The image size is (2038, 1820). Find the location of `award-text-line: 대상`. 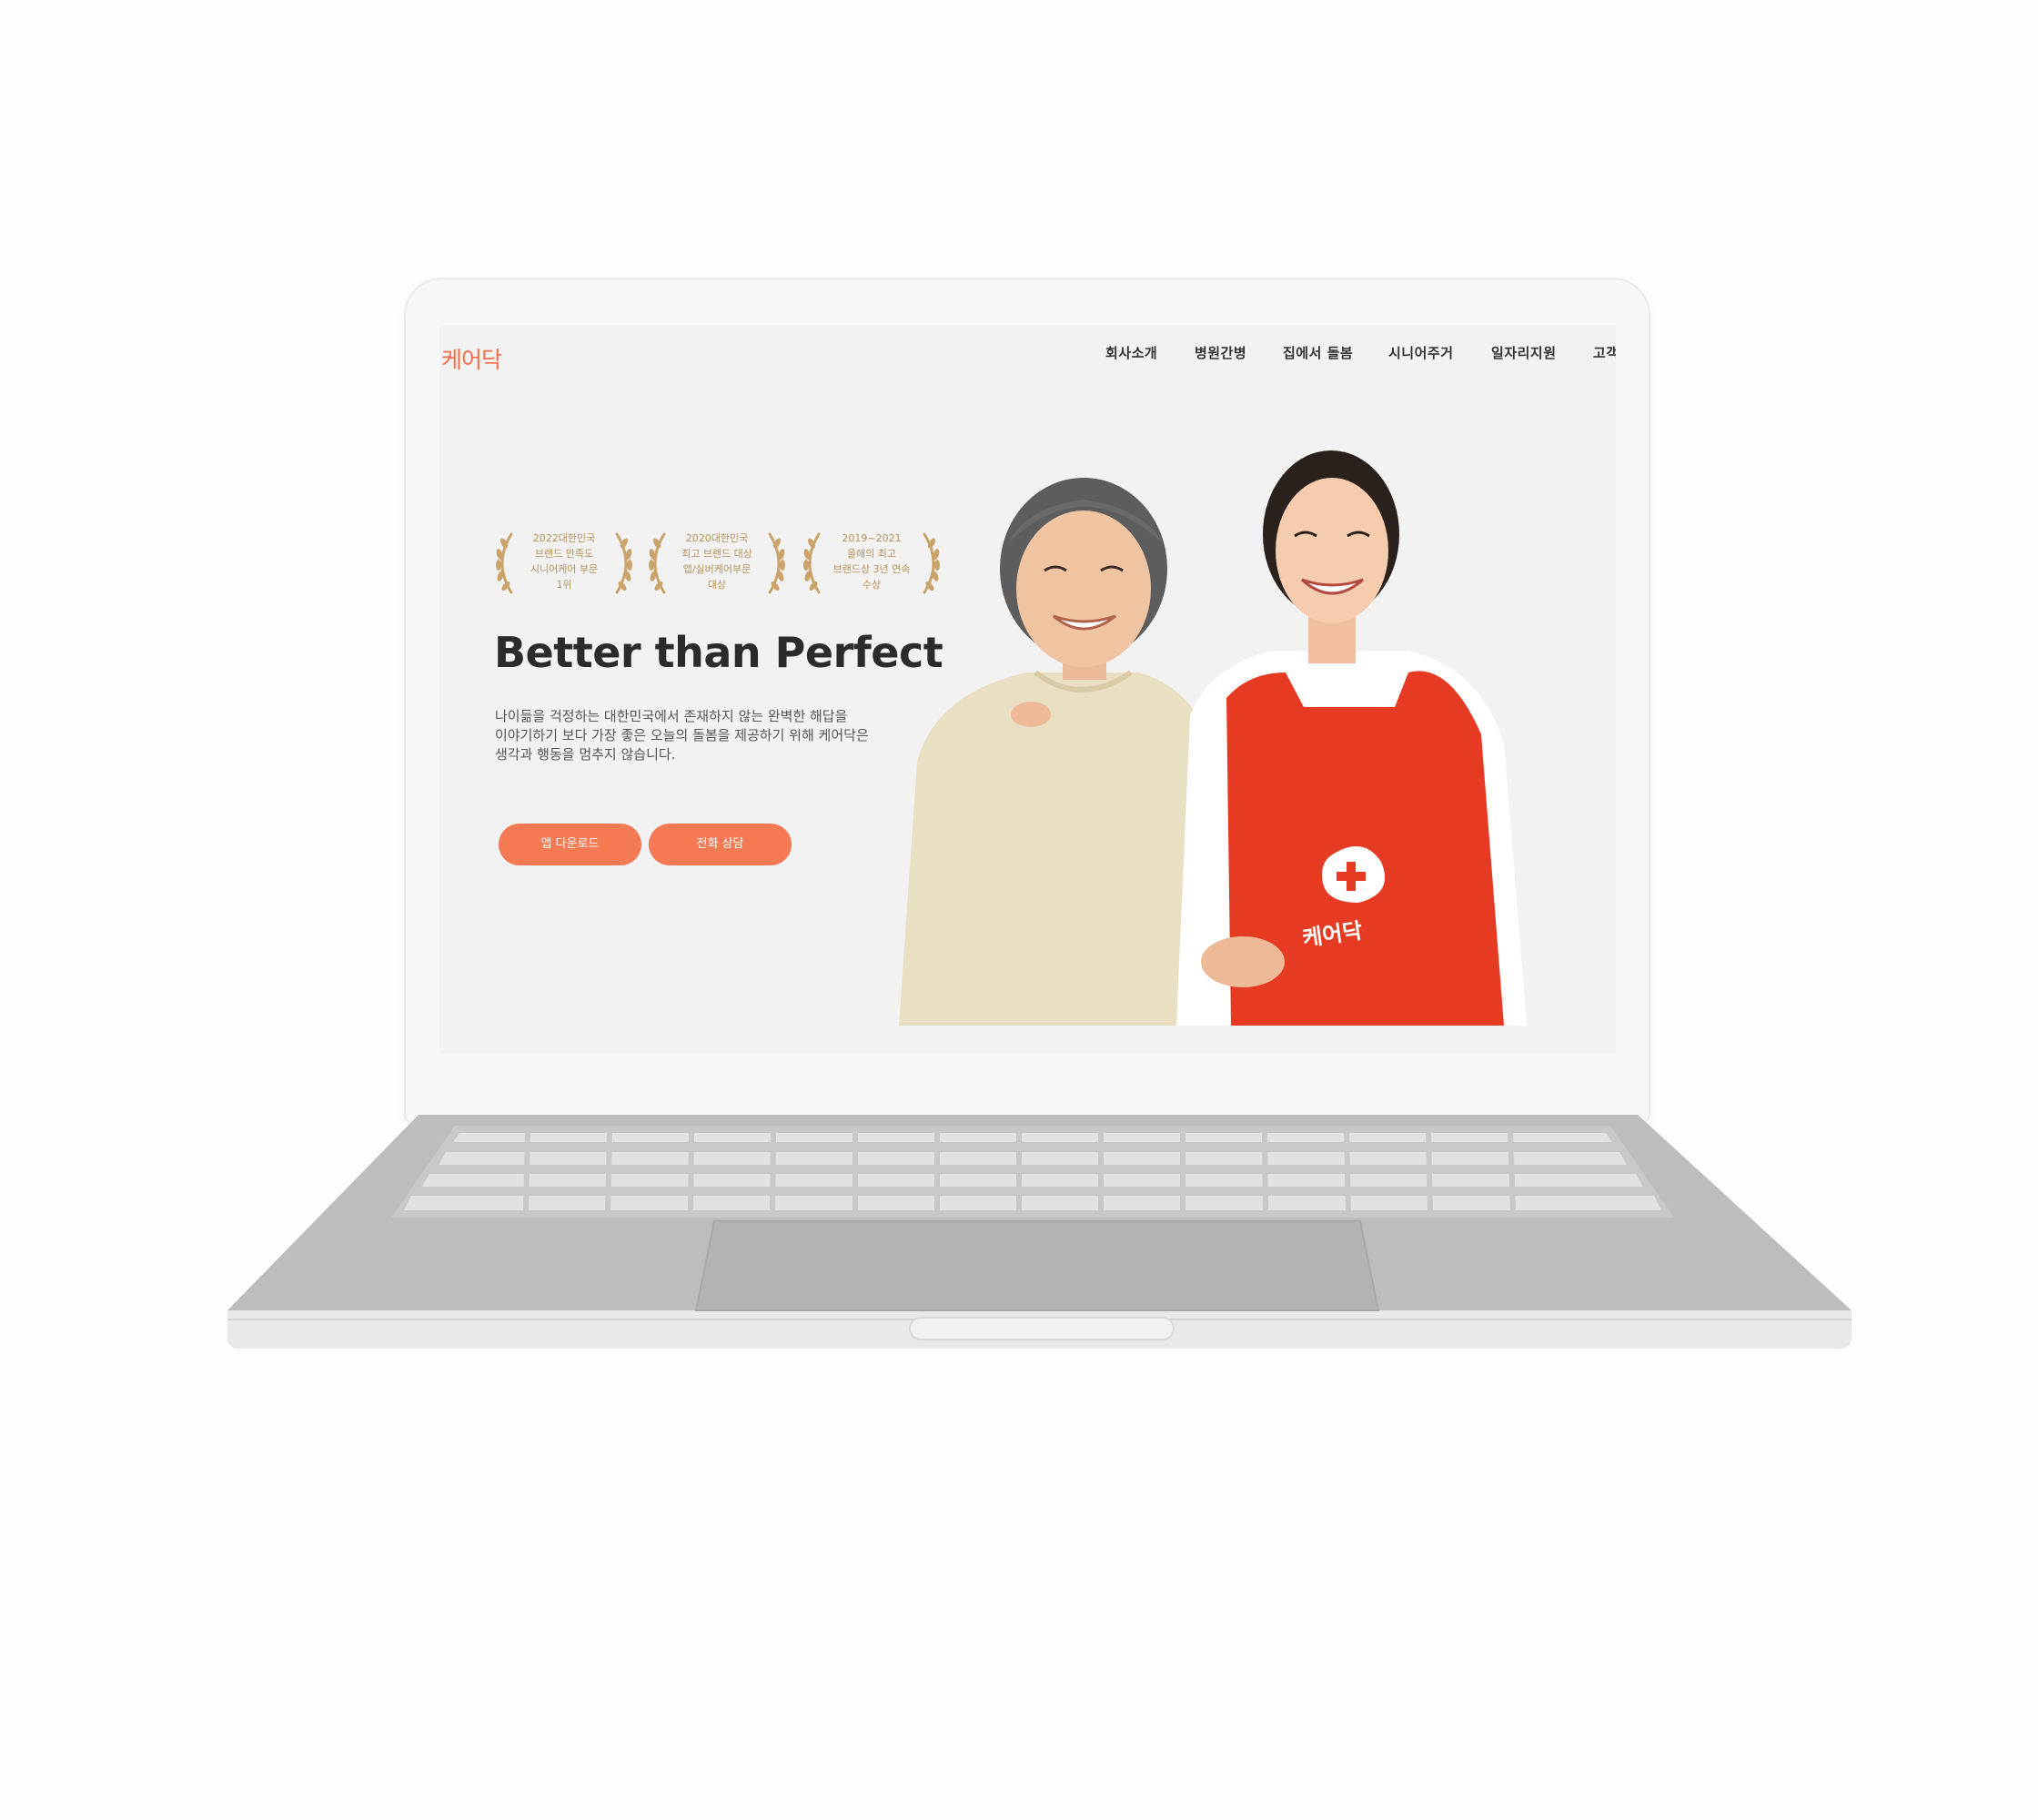

award-text-line: 대상 is located at coordinates (717, 585).